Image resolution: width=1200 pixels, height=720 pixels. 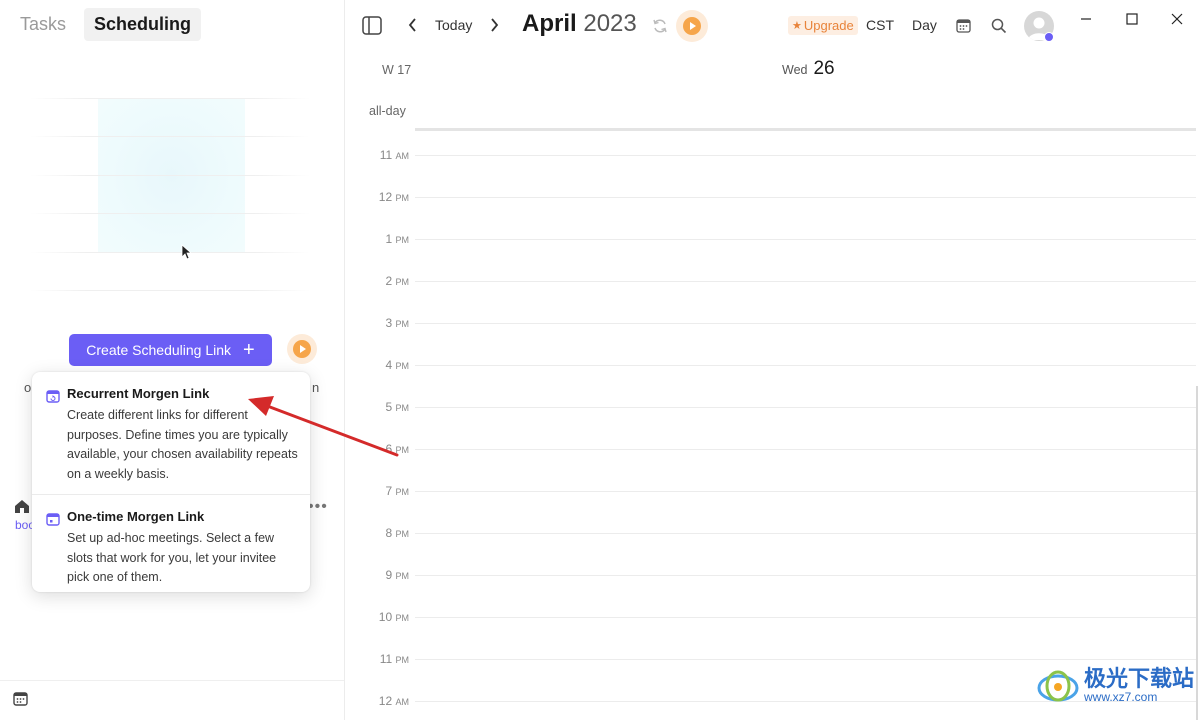 What do you see at coordinates (394, 701) in the screenshot?
I see `hour-label: 12 AM` at bounding box center [394, 701].